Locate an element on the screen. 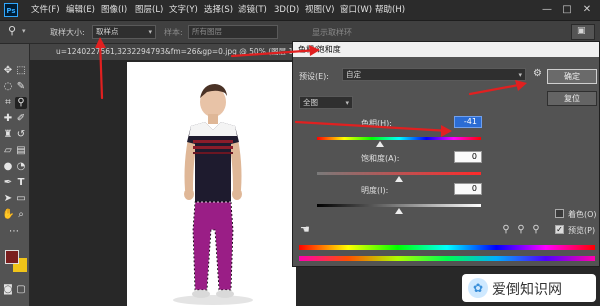 The width and height of the screenshot is (600, 306). watermark-text: 爱倒知识网 is located at coordinates (527, 290).